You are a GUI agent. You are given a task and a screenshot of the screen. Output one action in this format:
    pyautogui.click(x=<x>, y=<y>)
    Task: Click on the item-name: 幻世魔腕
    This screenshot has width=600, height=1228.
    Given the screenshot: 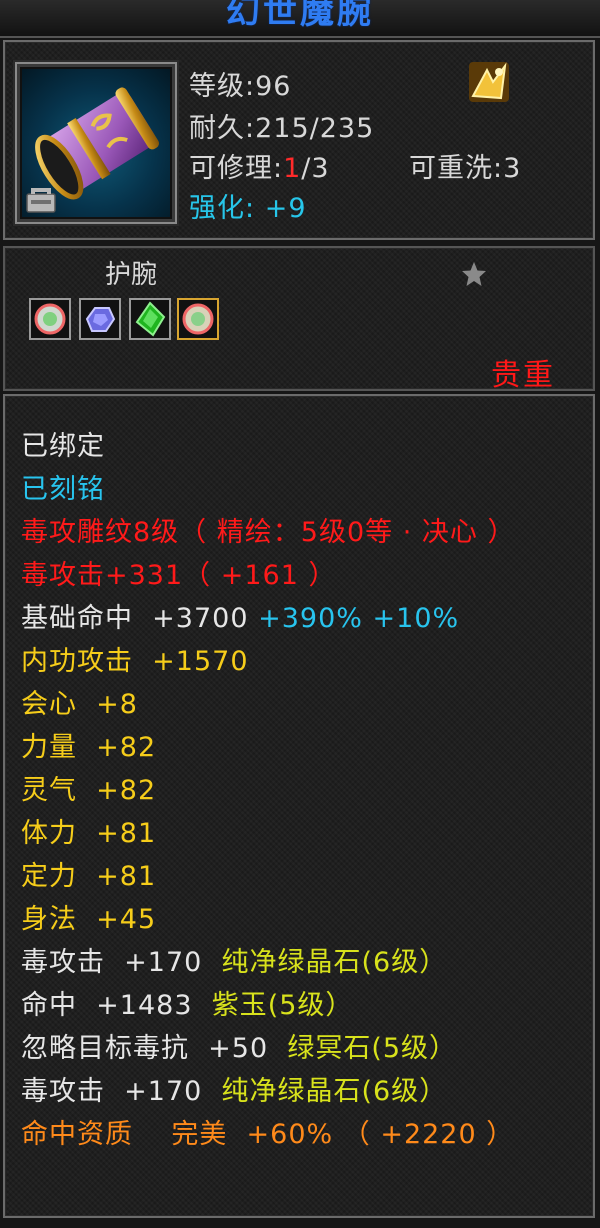 What is the action you would take?
    pyautogui.click(x=300, y=16)
    